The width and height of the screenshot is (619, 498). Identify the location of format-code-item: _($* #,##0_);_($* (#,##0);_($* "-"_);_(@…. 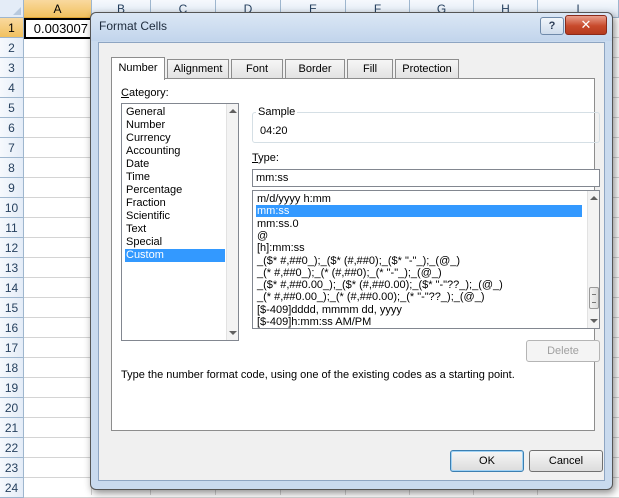
(419, 261).